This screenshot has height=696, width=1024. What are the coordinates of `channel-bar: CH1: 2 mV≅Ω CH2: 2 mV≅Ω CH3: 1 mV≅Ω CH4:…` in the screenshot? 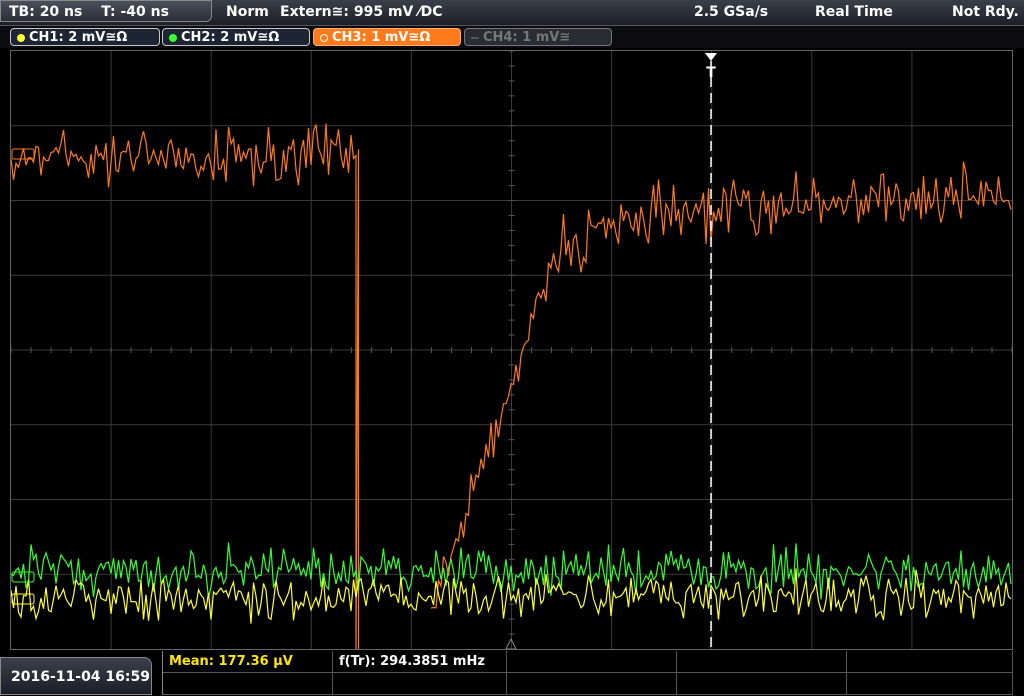 It's located at (512, 37).